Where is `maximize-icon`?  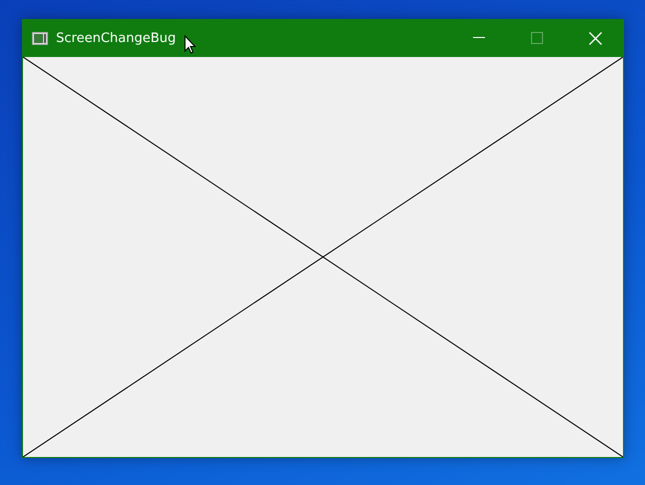 maximize-icon is located at coordinates (537, 38).